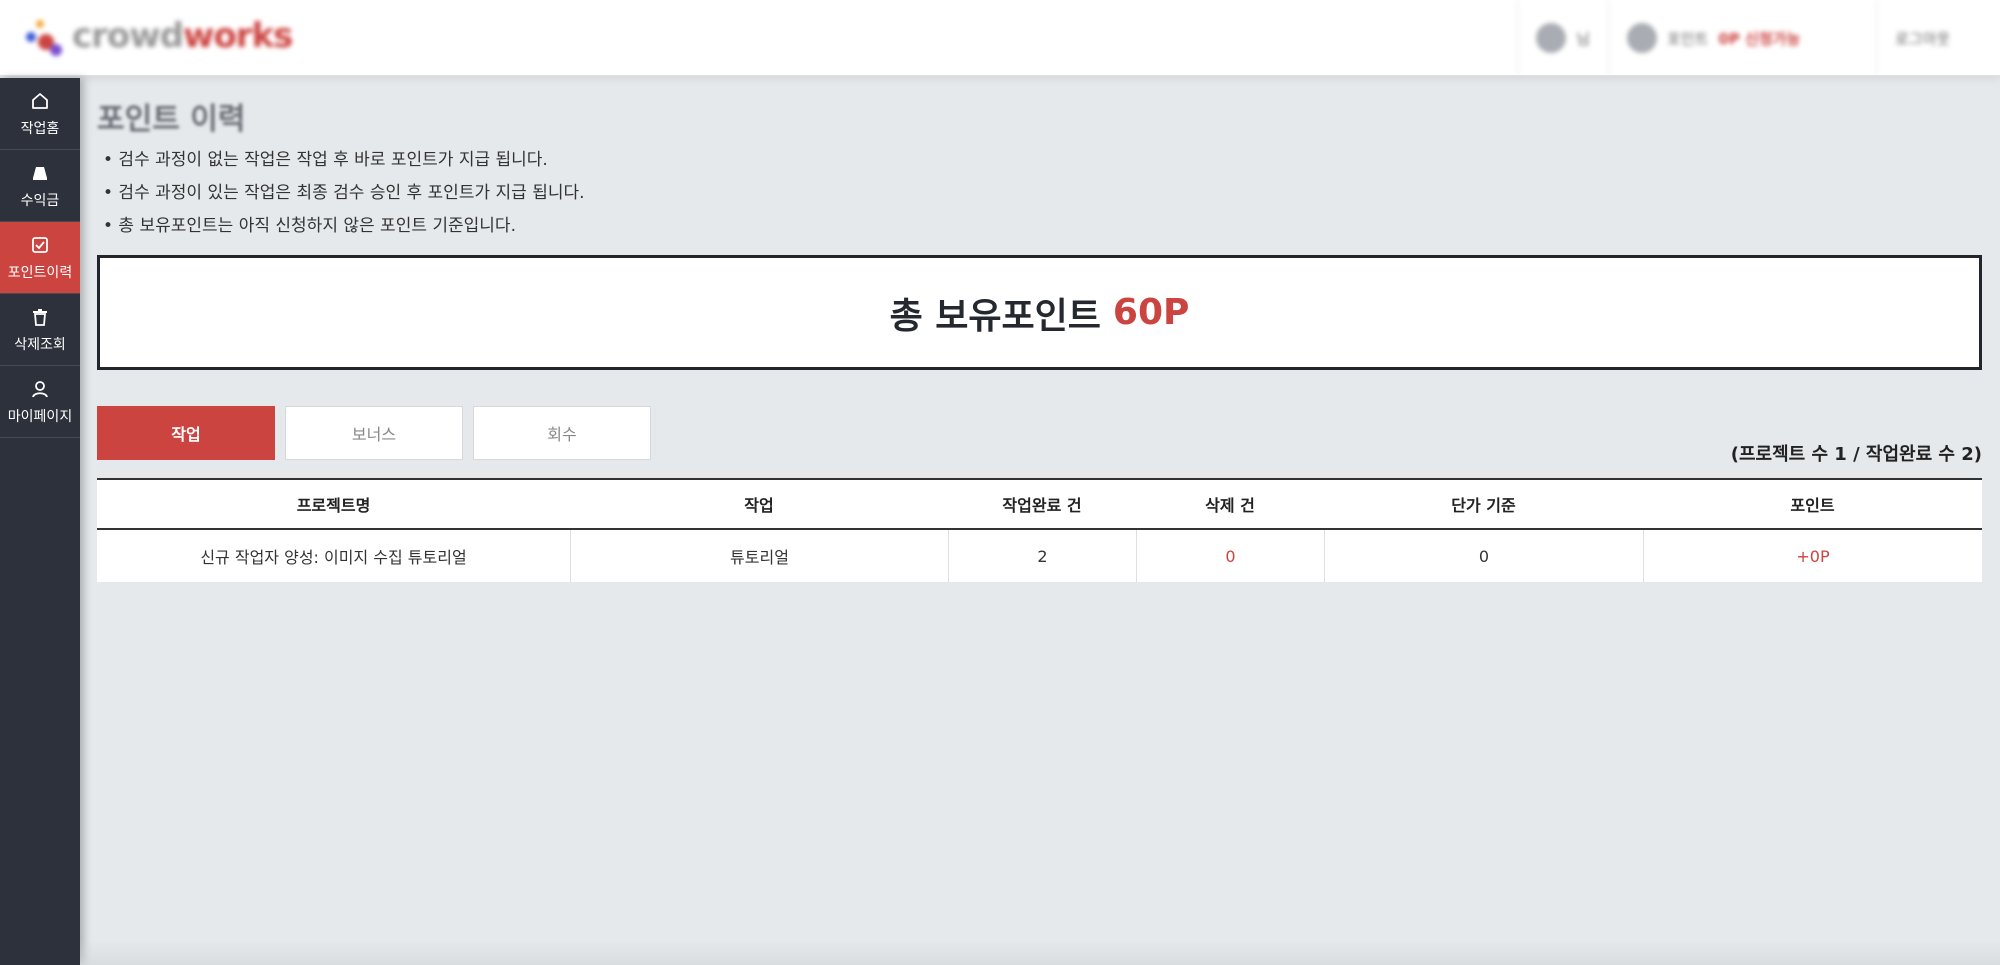  I want to click on sidebar-item-deleted: 삭제조회, so click(40, 330).